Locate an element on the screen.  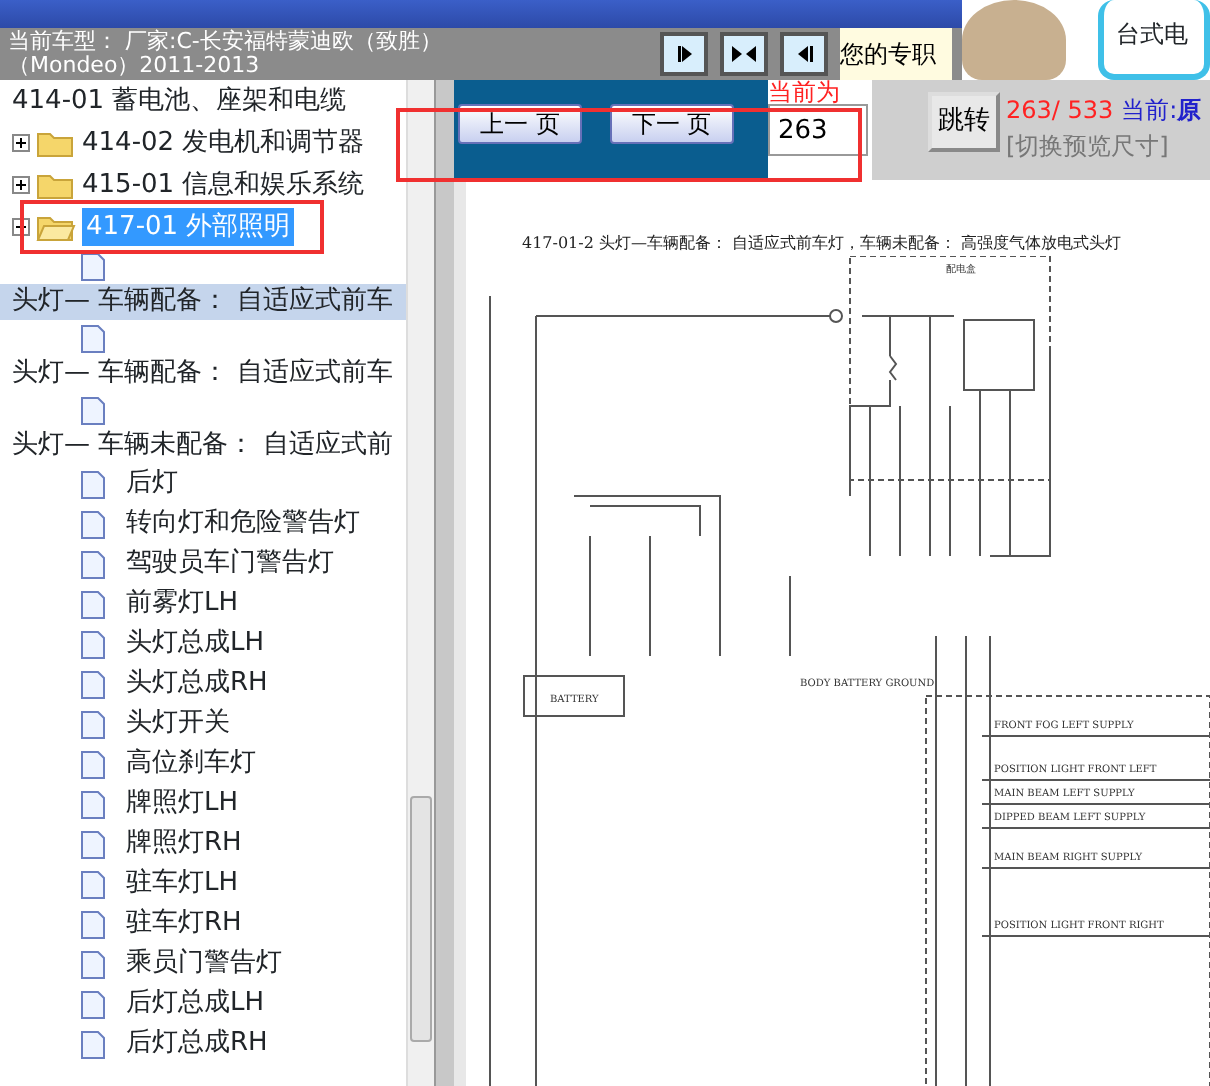
previous-page-button: 上一 页 is located at coordinates (519, 124).